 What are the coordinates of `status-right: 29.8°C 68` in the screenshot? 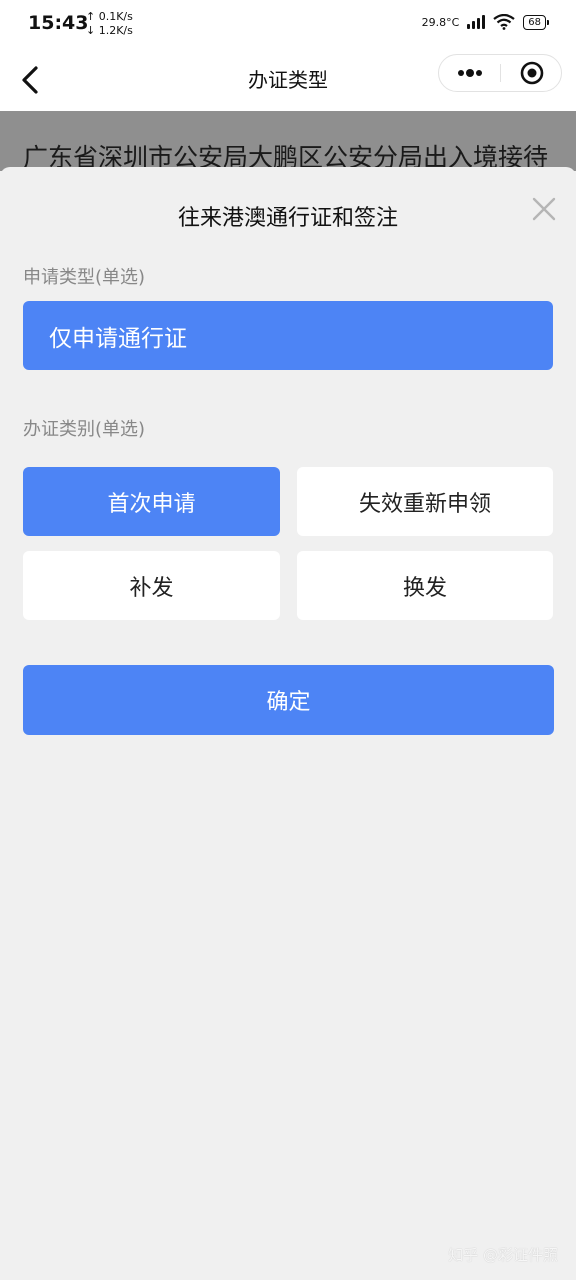 It's located at (485, 22).